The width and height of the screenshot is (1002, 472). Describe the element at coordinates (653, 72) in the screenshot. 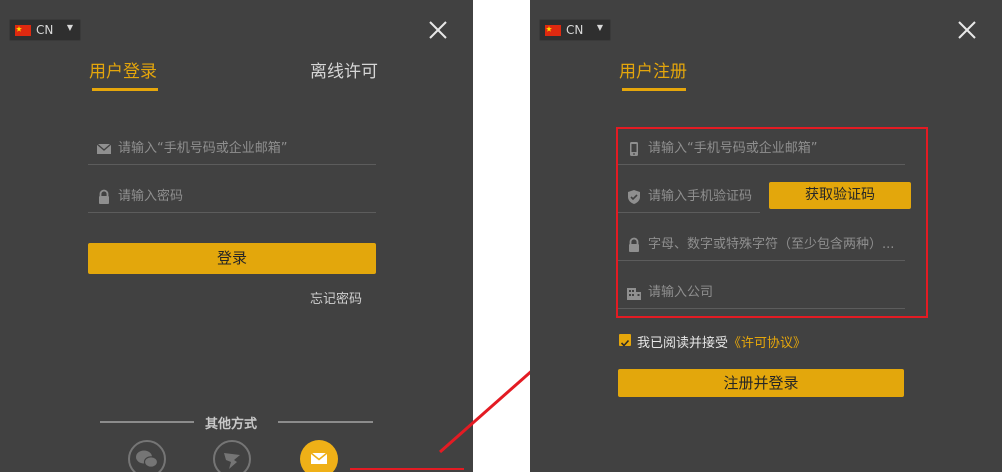

I see `tab-user-register: 用户注册` at that location.